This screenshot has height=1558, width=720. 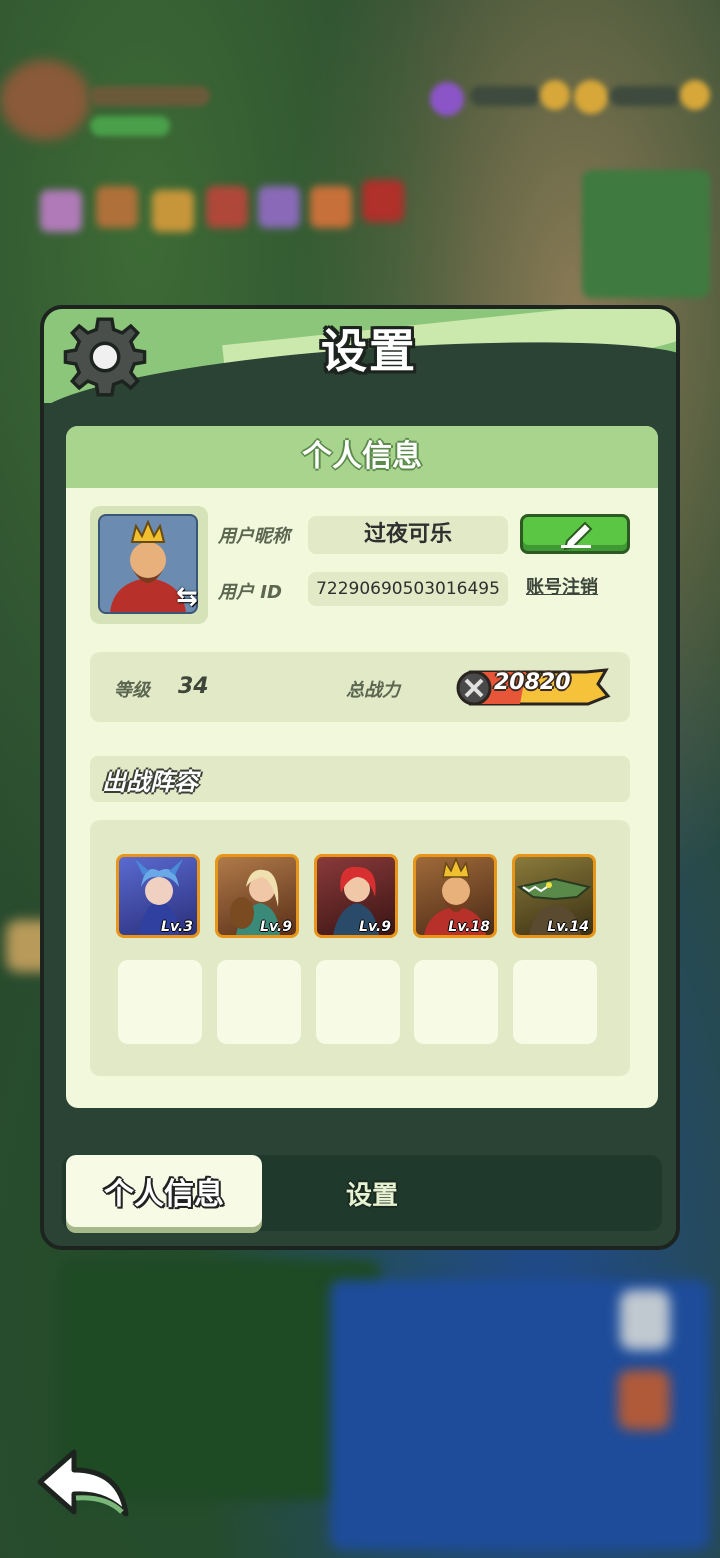 I want to click on panel-tabs: 个人信息 设置, so click(x=362, y=1193).